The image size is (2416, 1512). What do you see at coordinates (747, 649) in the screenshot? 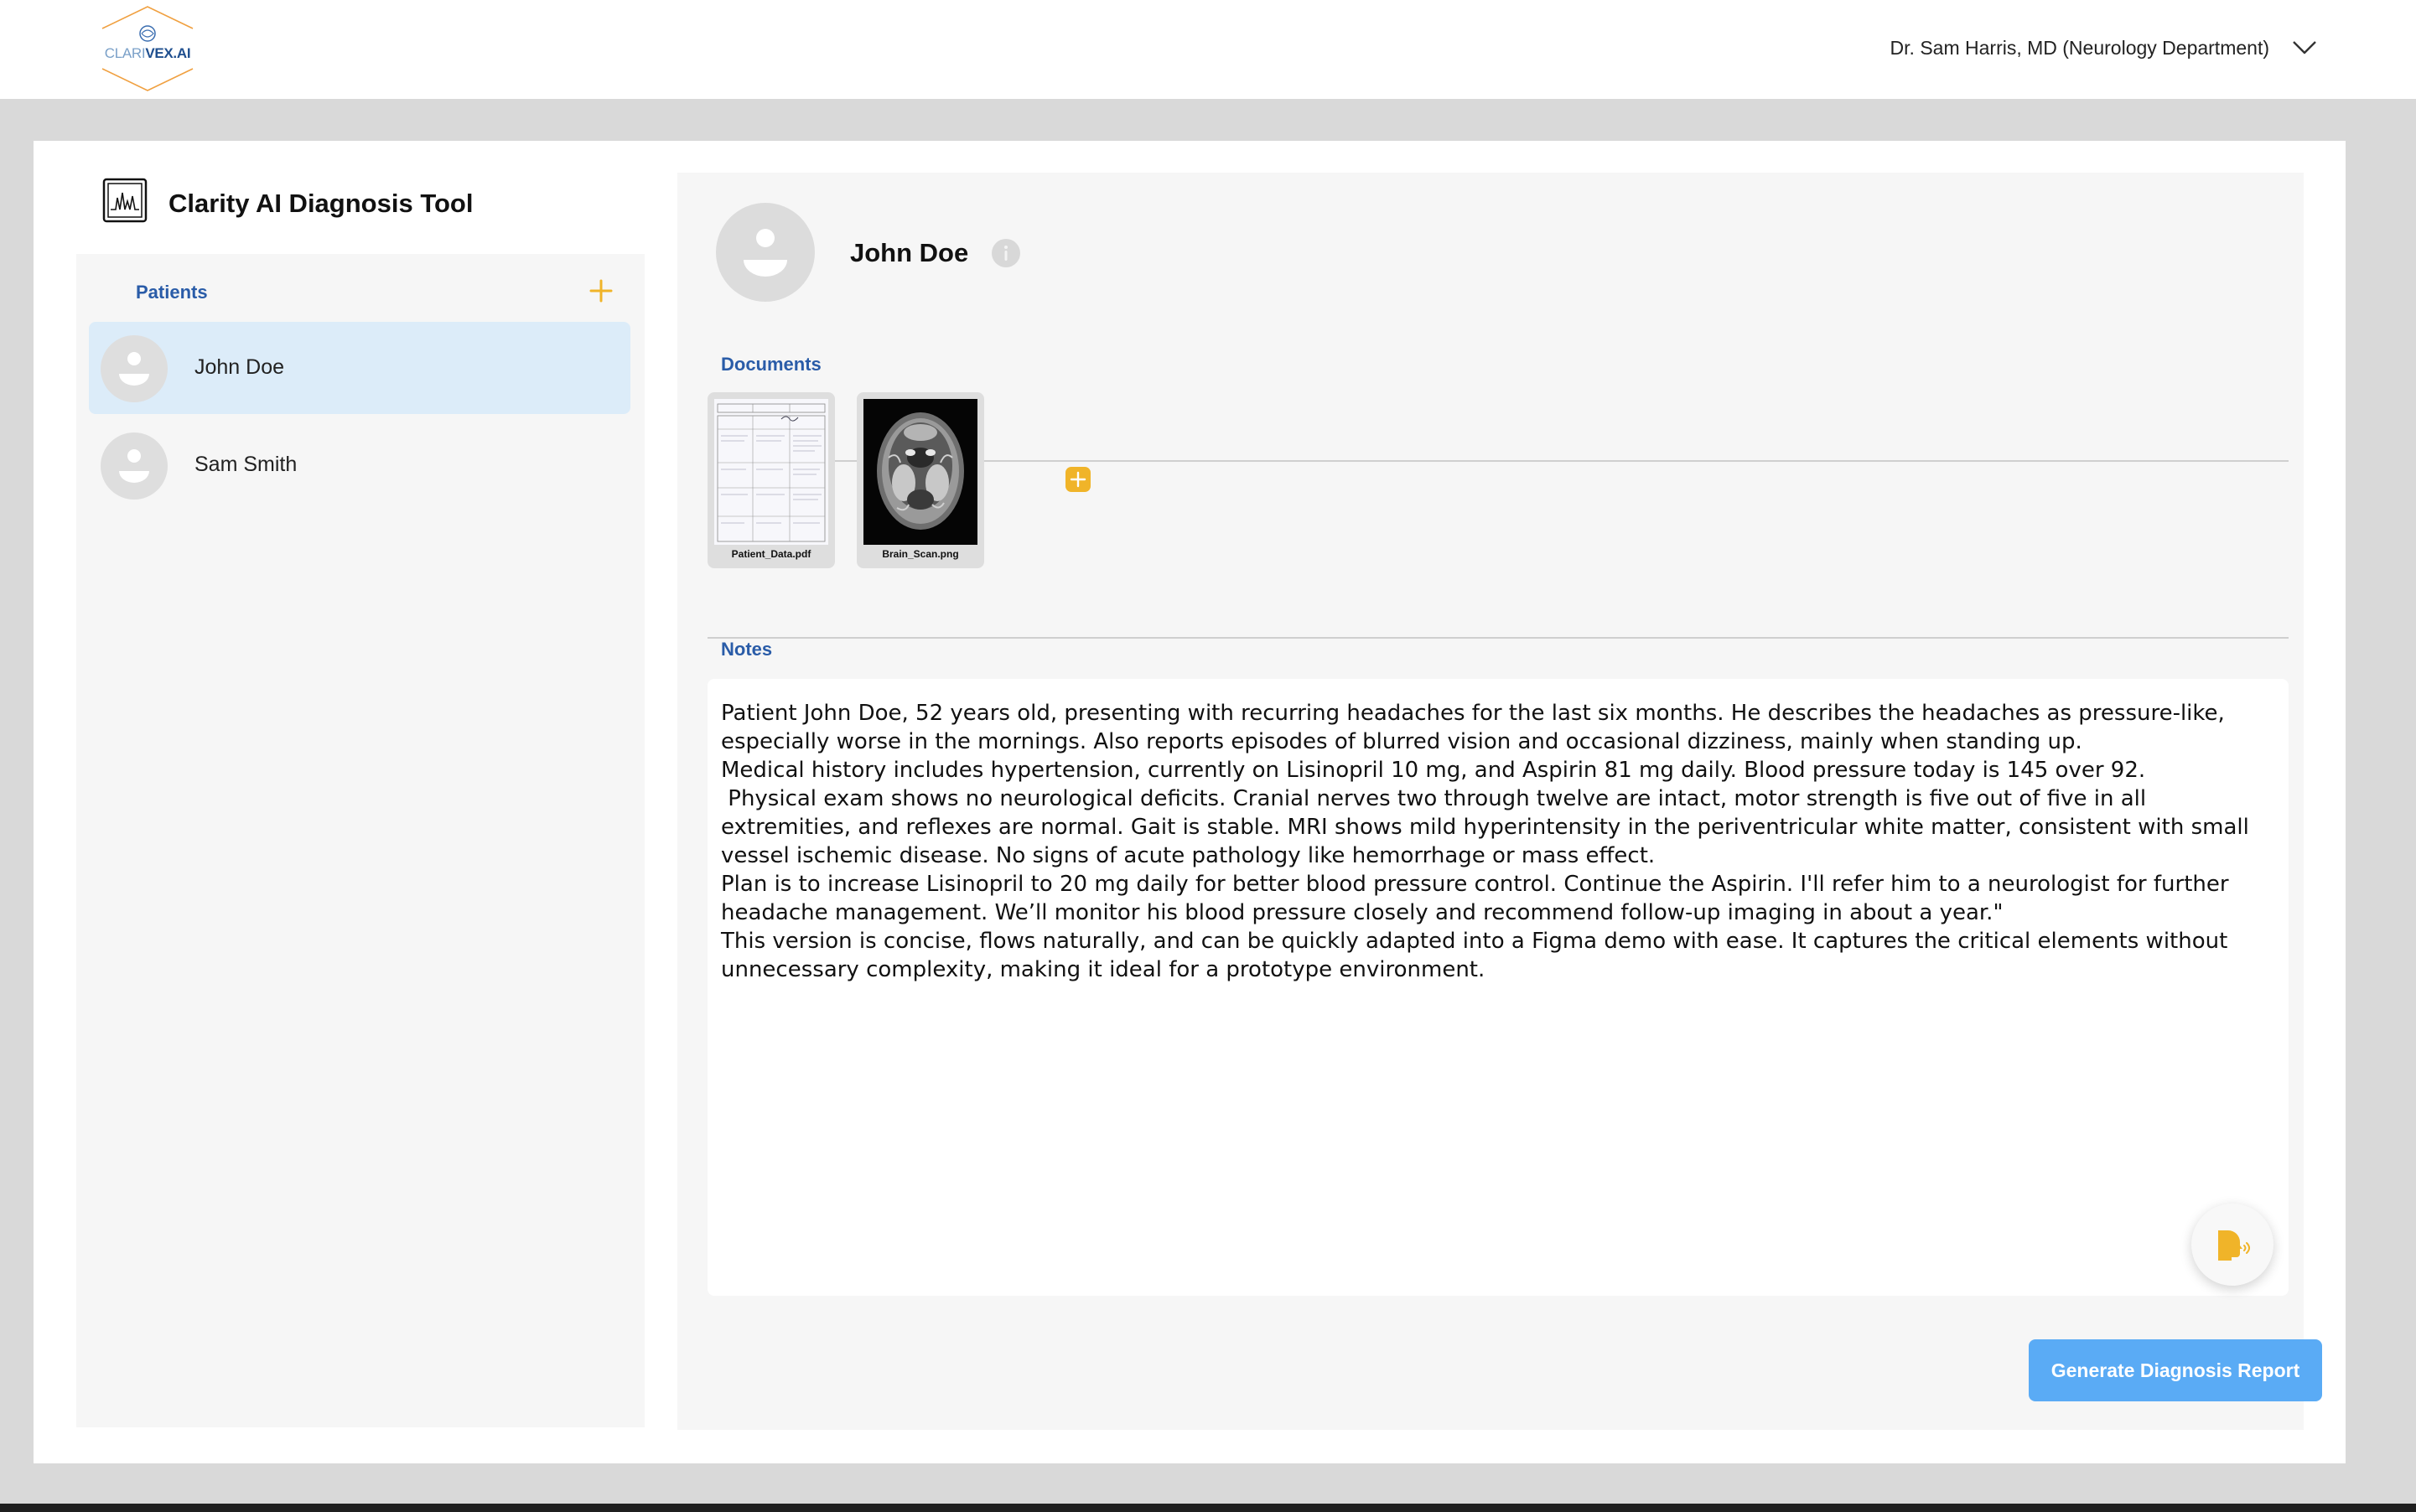
I see `notes-section-label: Notes` at bounding box center [747, 649].